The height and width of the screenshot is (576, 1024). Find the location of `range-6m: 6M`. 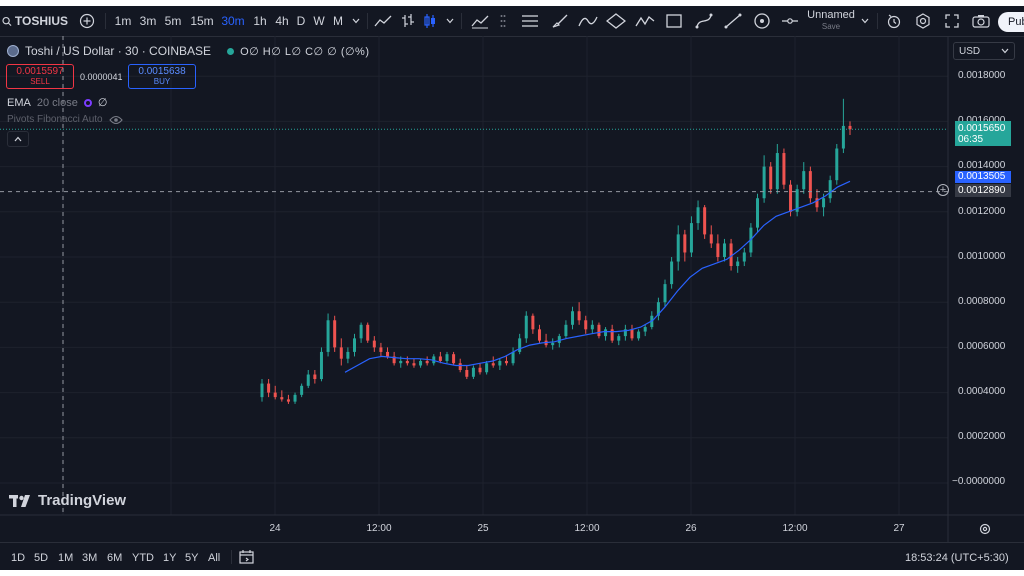

range-6m: 6M is located at coordinates (114, 558).